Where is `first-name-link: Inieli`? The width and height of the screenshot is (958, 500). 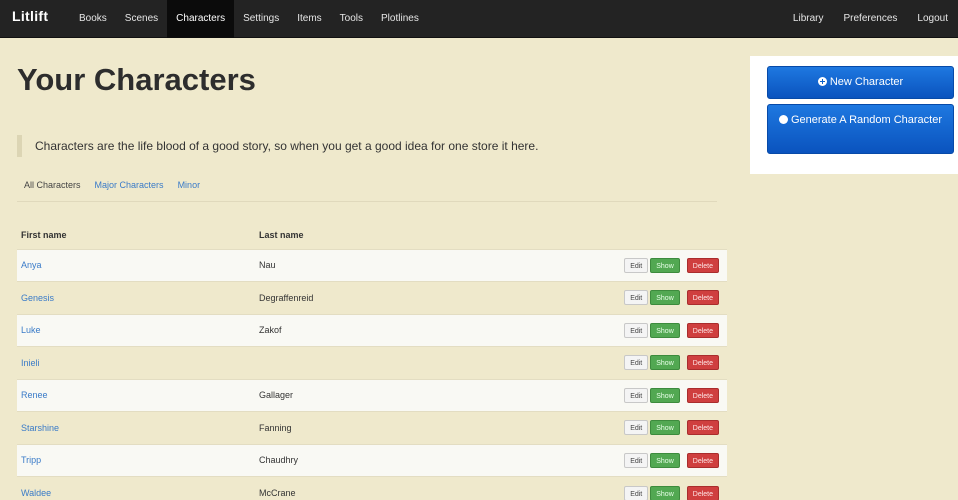 first-name-link: Inieli is located at coordinates (136, 362).